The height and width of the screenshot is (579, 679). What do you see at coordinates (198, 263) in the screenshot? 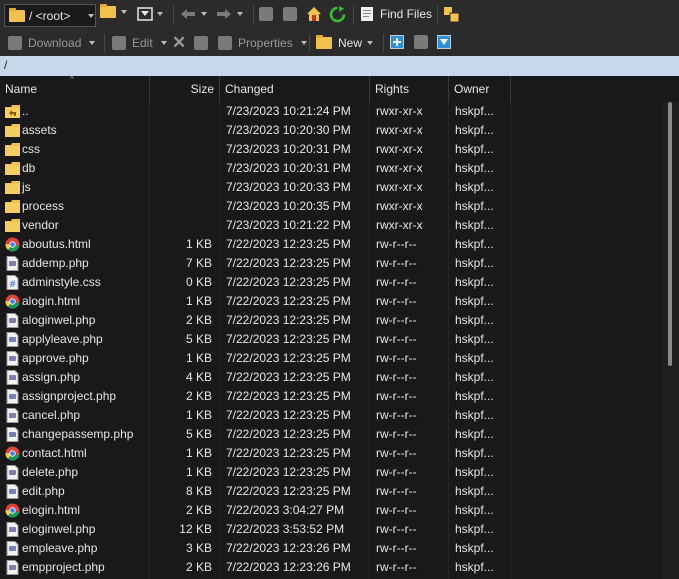
I see `file-size: 7 KB` at bounding box center [198, 263].